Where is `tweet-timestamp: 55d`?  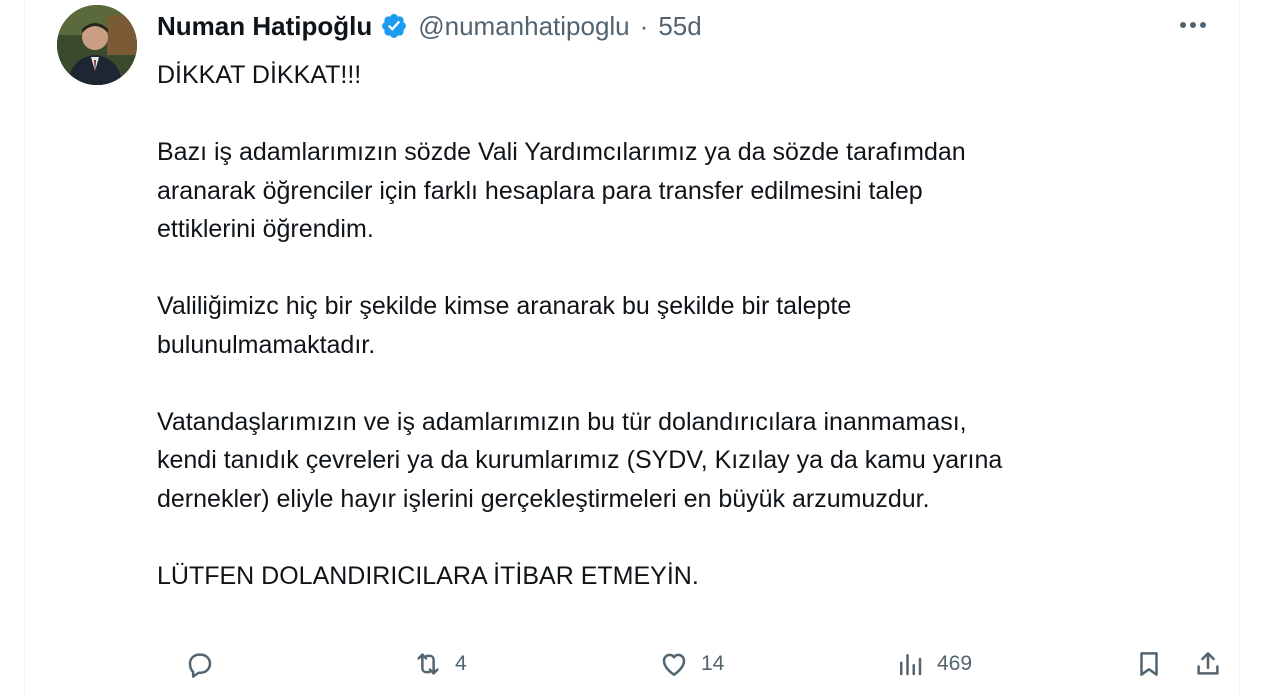 tweet-timestamp: 55d is located at coordinates (679, 26).